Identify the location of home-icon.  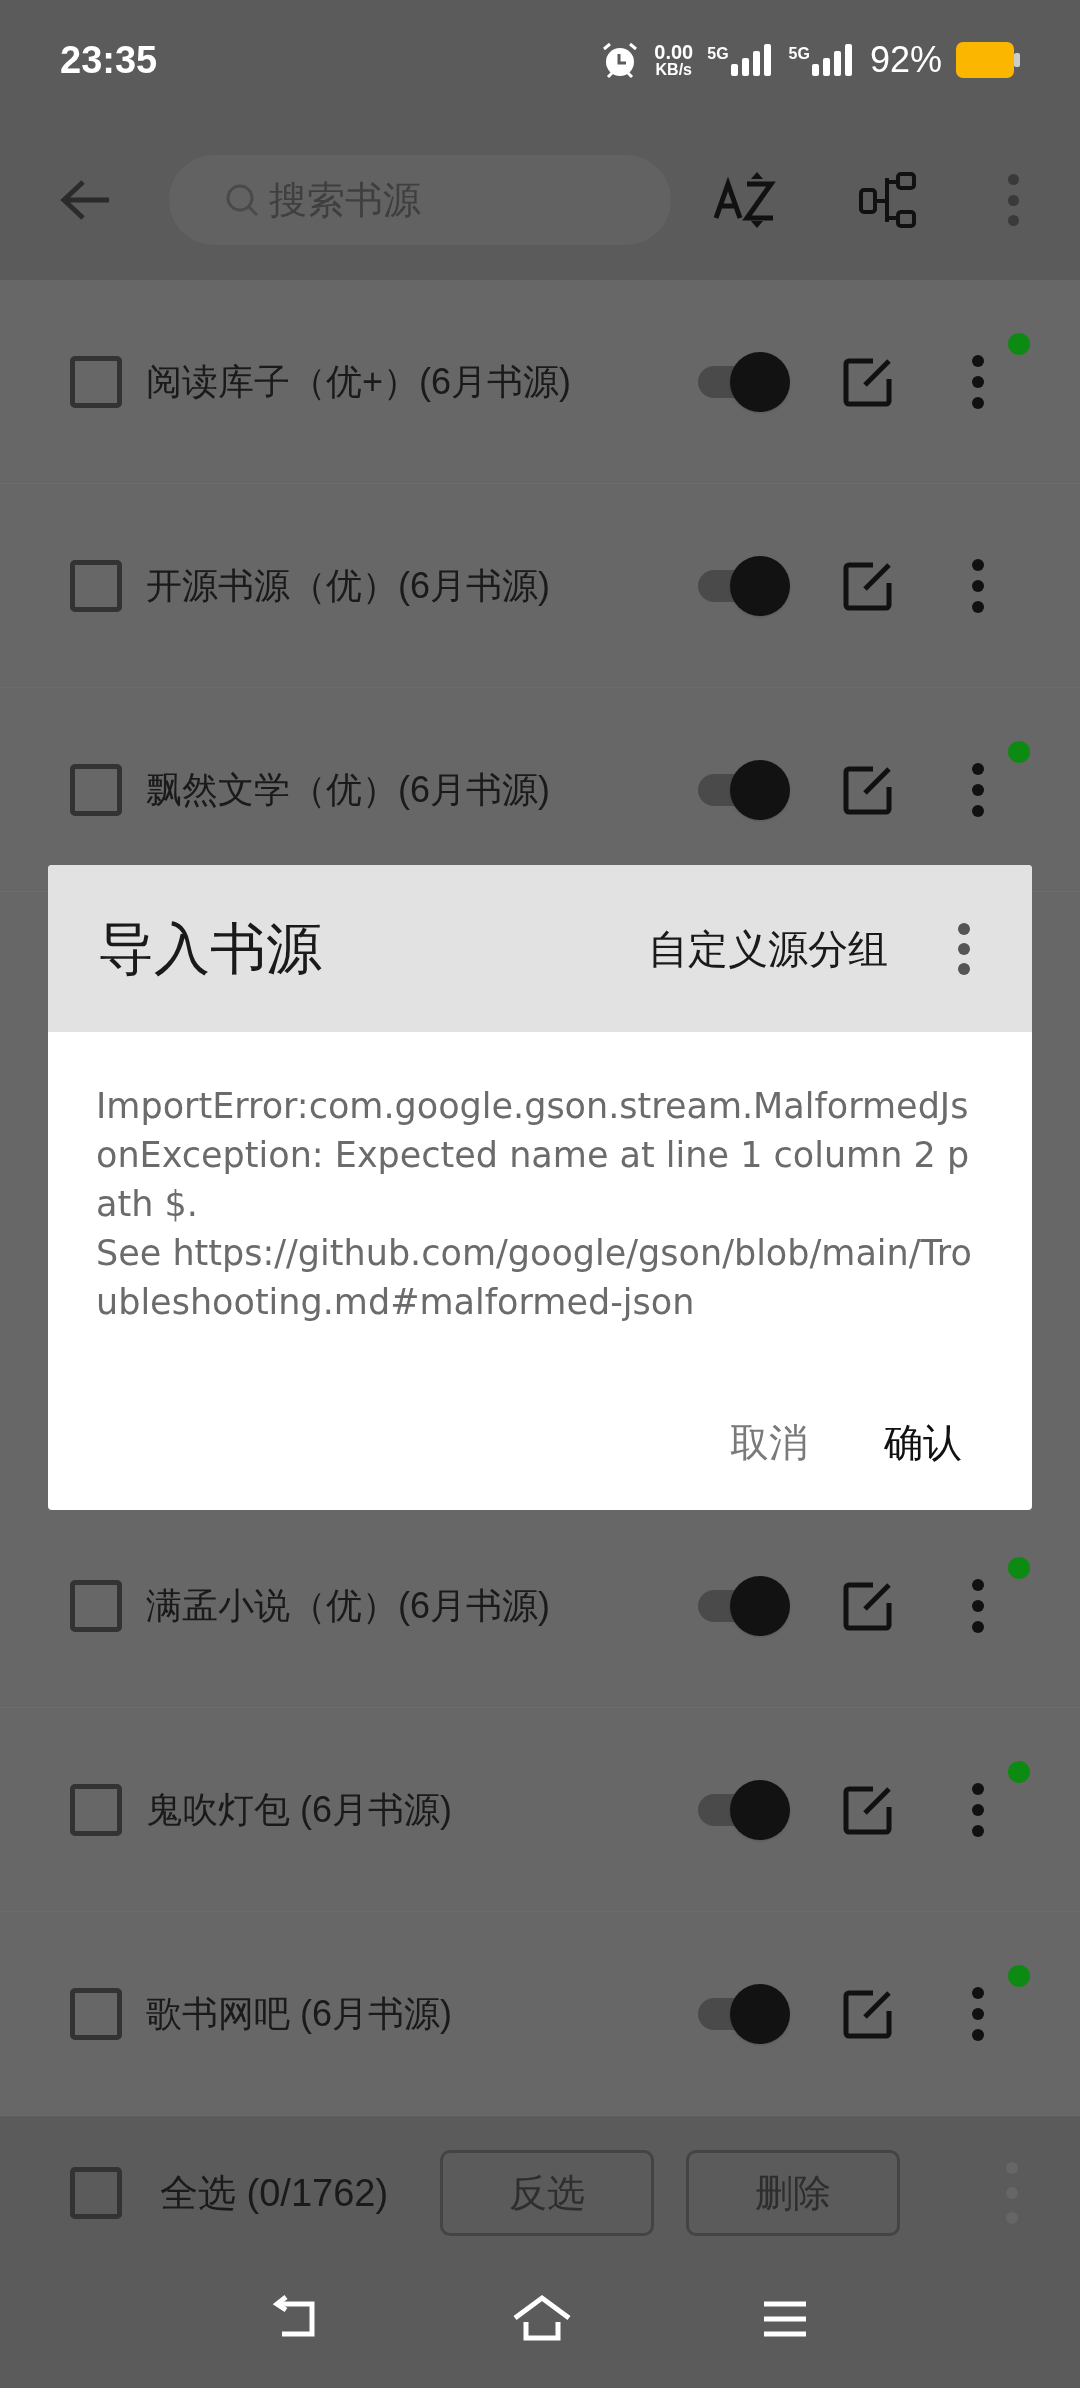
(542, 2319).